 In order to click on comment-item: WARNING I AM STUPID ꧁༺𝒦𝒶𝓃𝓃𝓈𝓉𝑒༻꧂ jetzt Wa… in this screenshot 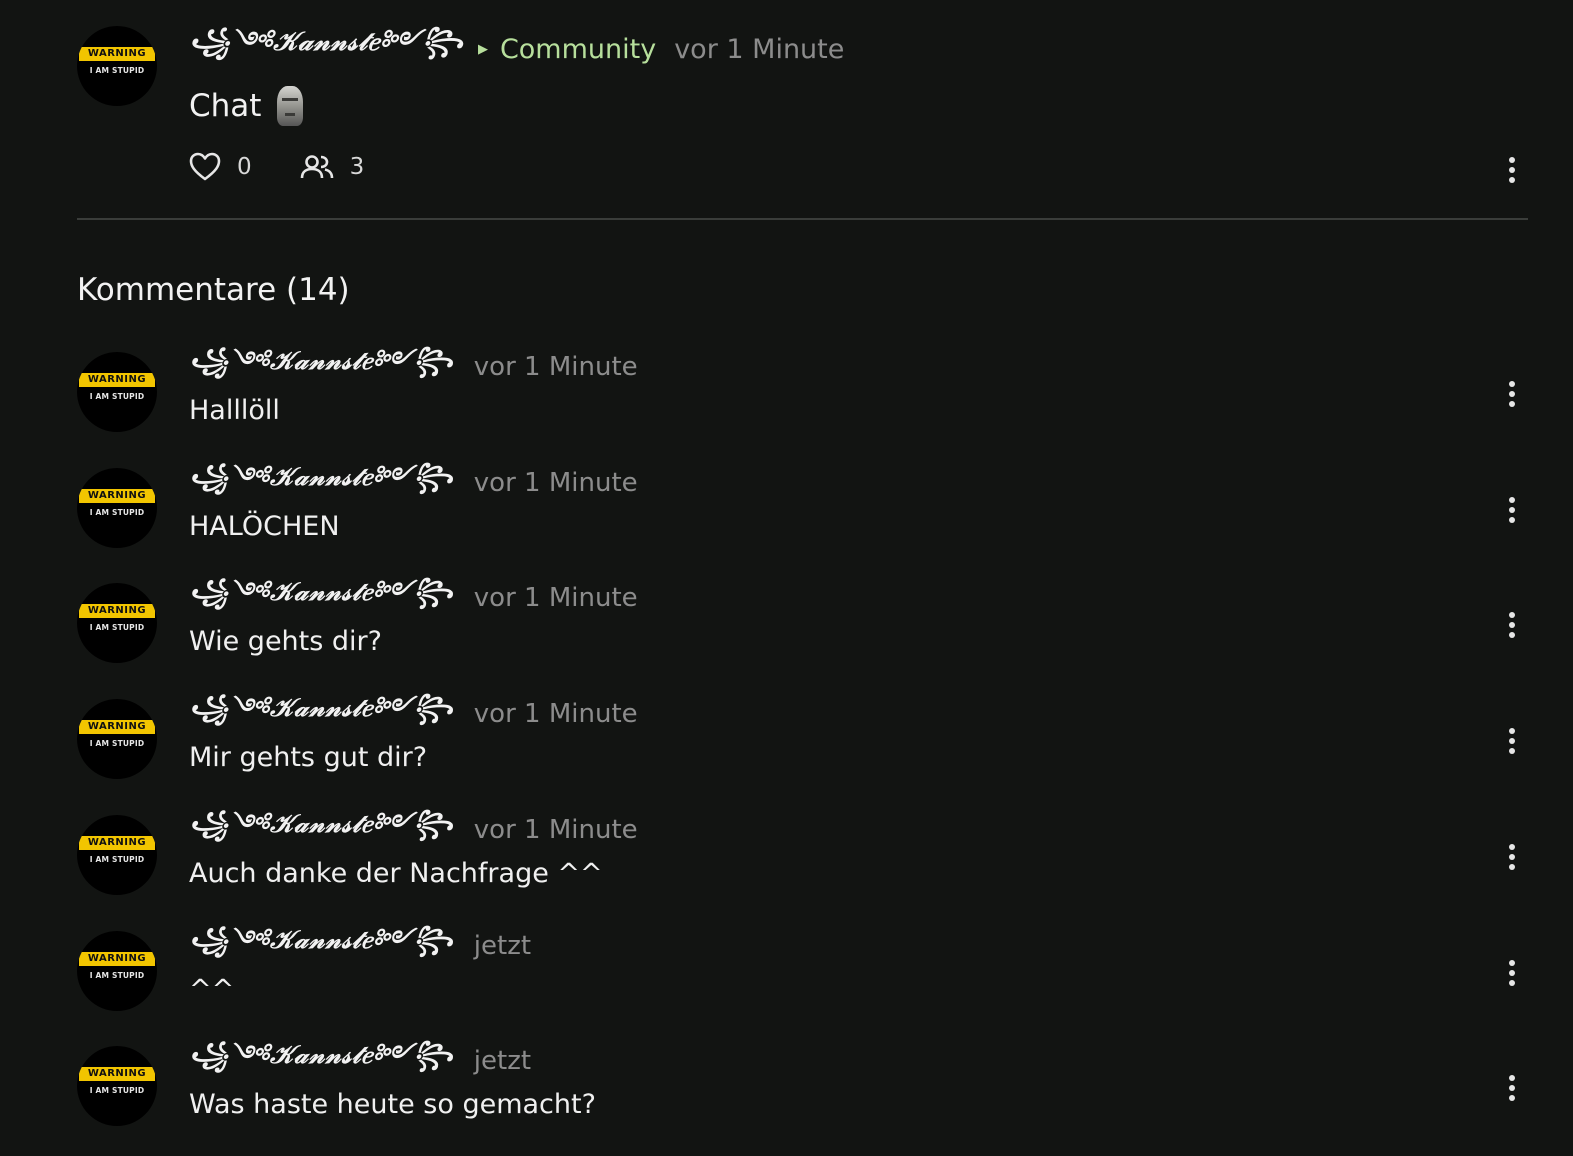, I will do `click(802, 1095)`.